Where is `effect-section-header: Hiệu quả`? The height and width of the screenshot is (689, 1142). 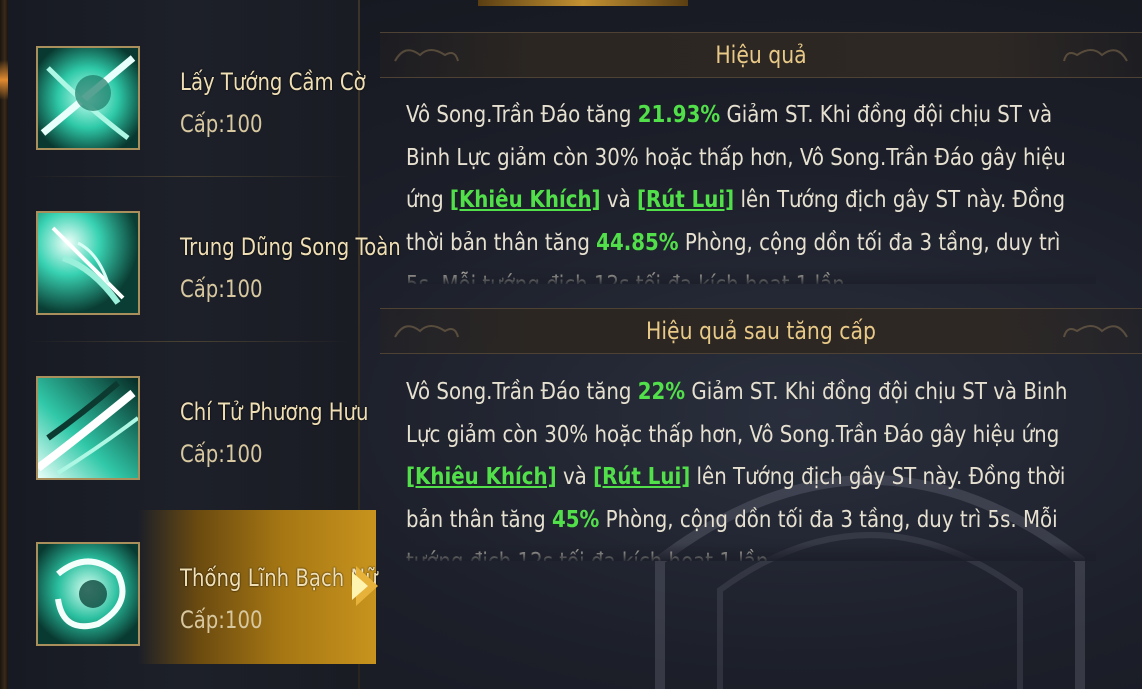
effect-section-header: Hiệu quả is located at coordinates (761, 55).